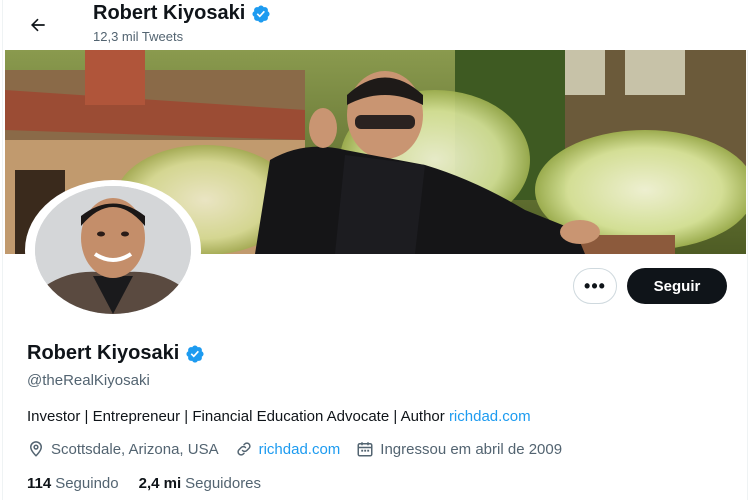  I want to click on website-link: richdad.com, so click(300, 449).